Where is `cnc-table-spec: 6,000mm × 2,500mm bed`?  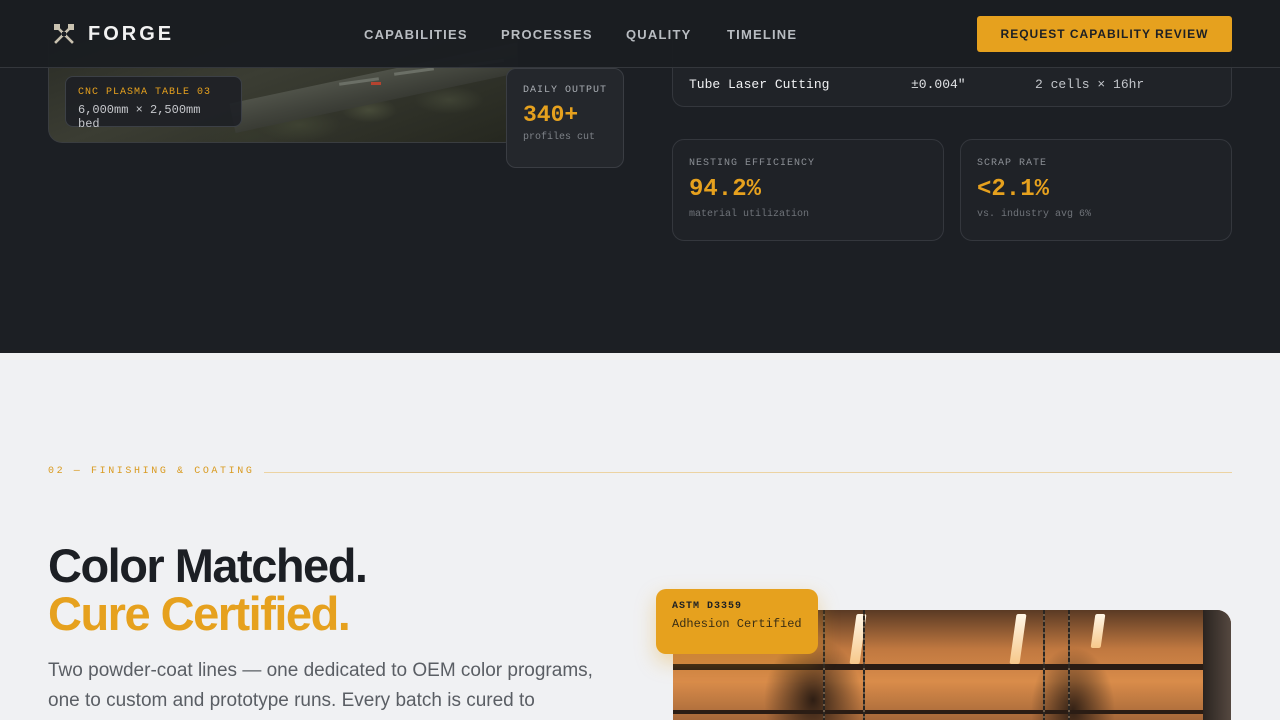
cnc-table-spec: 6,000mm × 2,500mm bed is located at coordinates (139, 117).